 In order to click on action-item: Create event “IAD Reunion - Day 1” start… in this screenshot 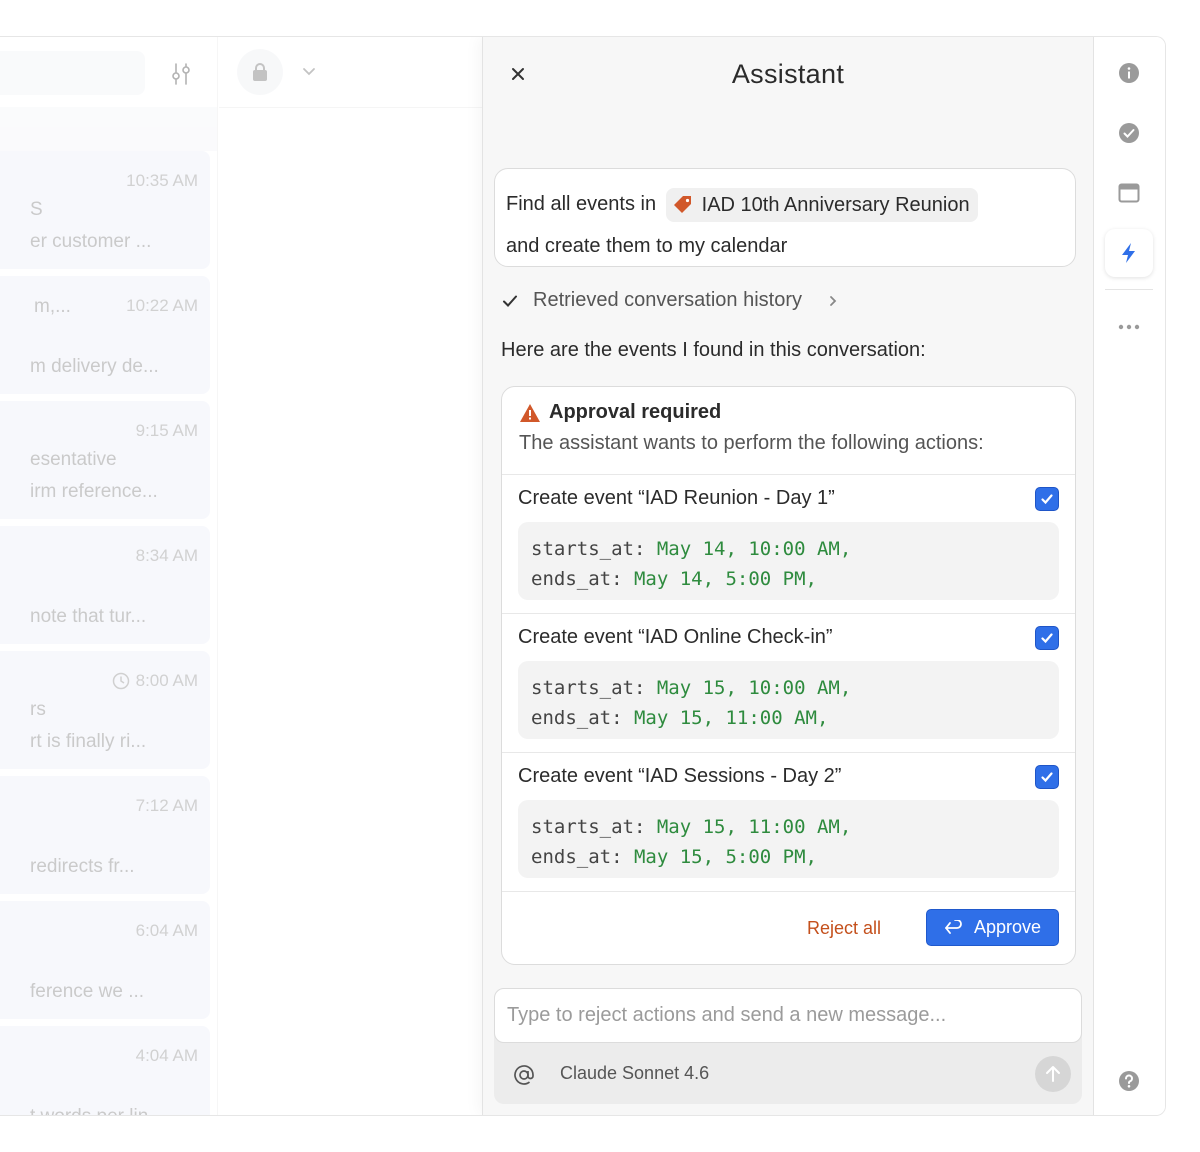, I will do `click(788, 544)`.